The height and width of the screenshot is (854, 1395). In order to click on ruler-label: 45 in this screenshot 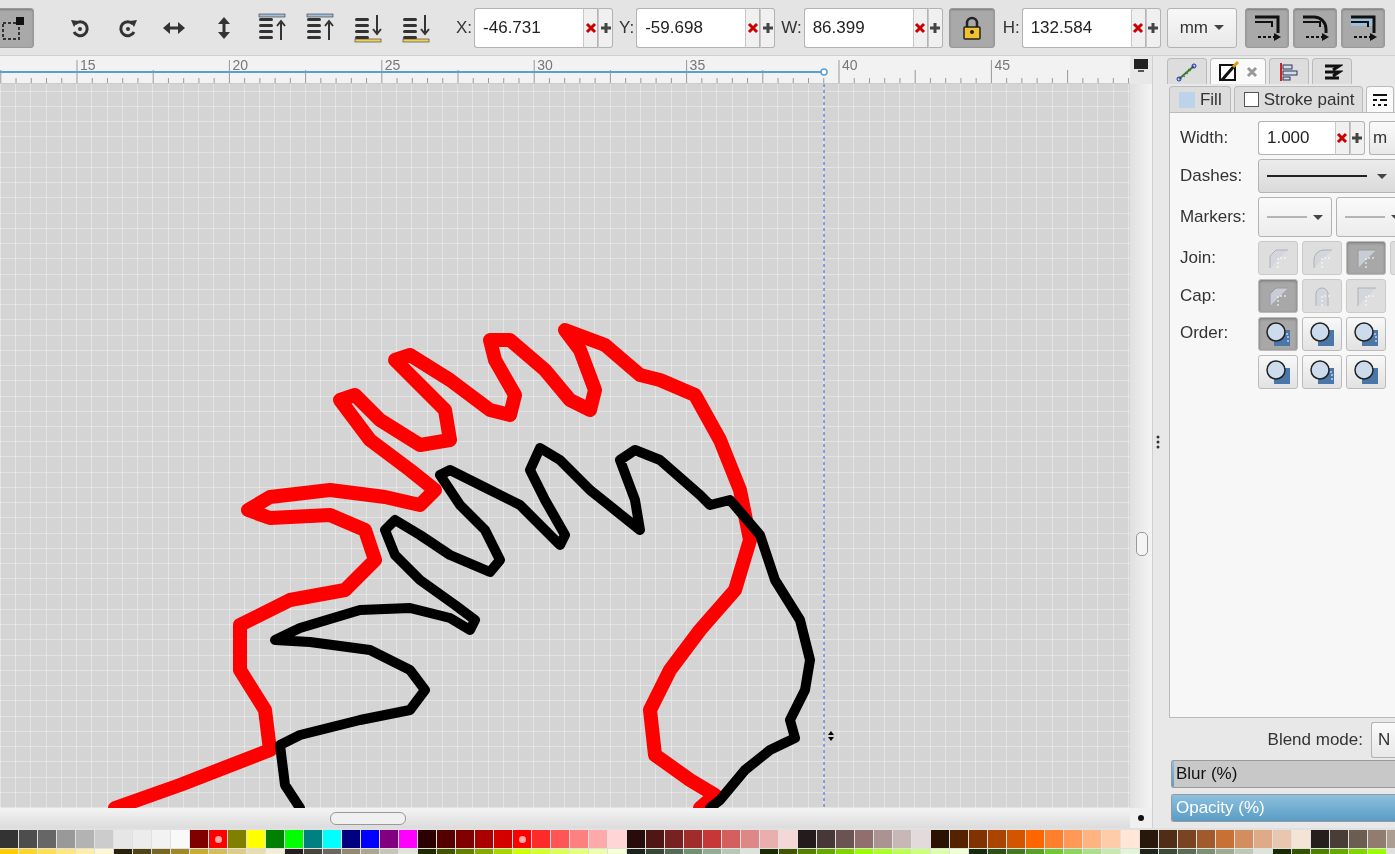, I will do `click(1002, 65)`.